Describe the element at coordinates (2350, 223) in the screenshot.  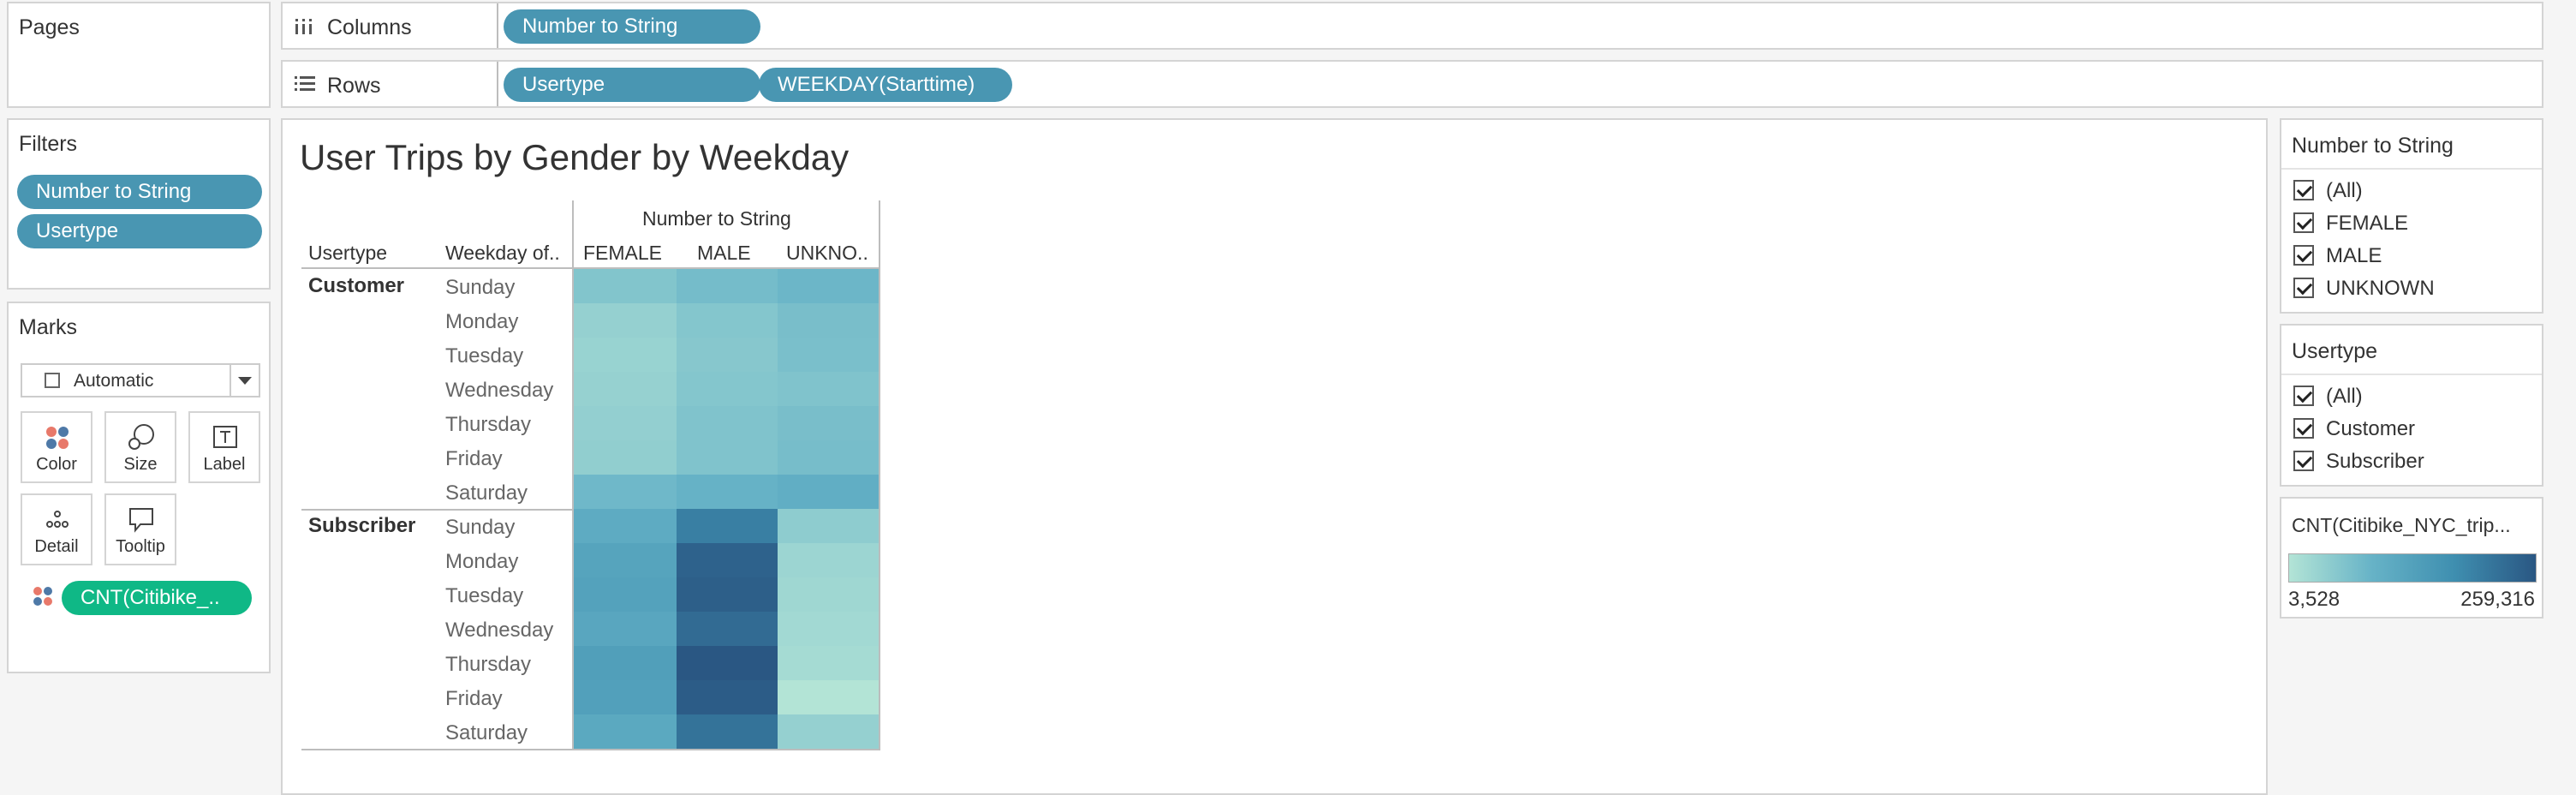
I see `filter-option-female: FEMALE` at that location.